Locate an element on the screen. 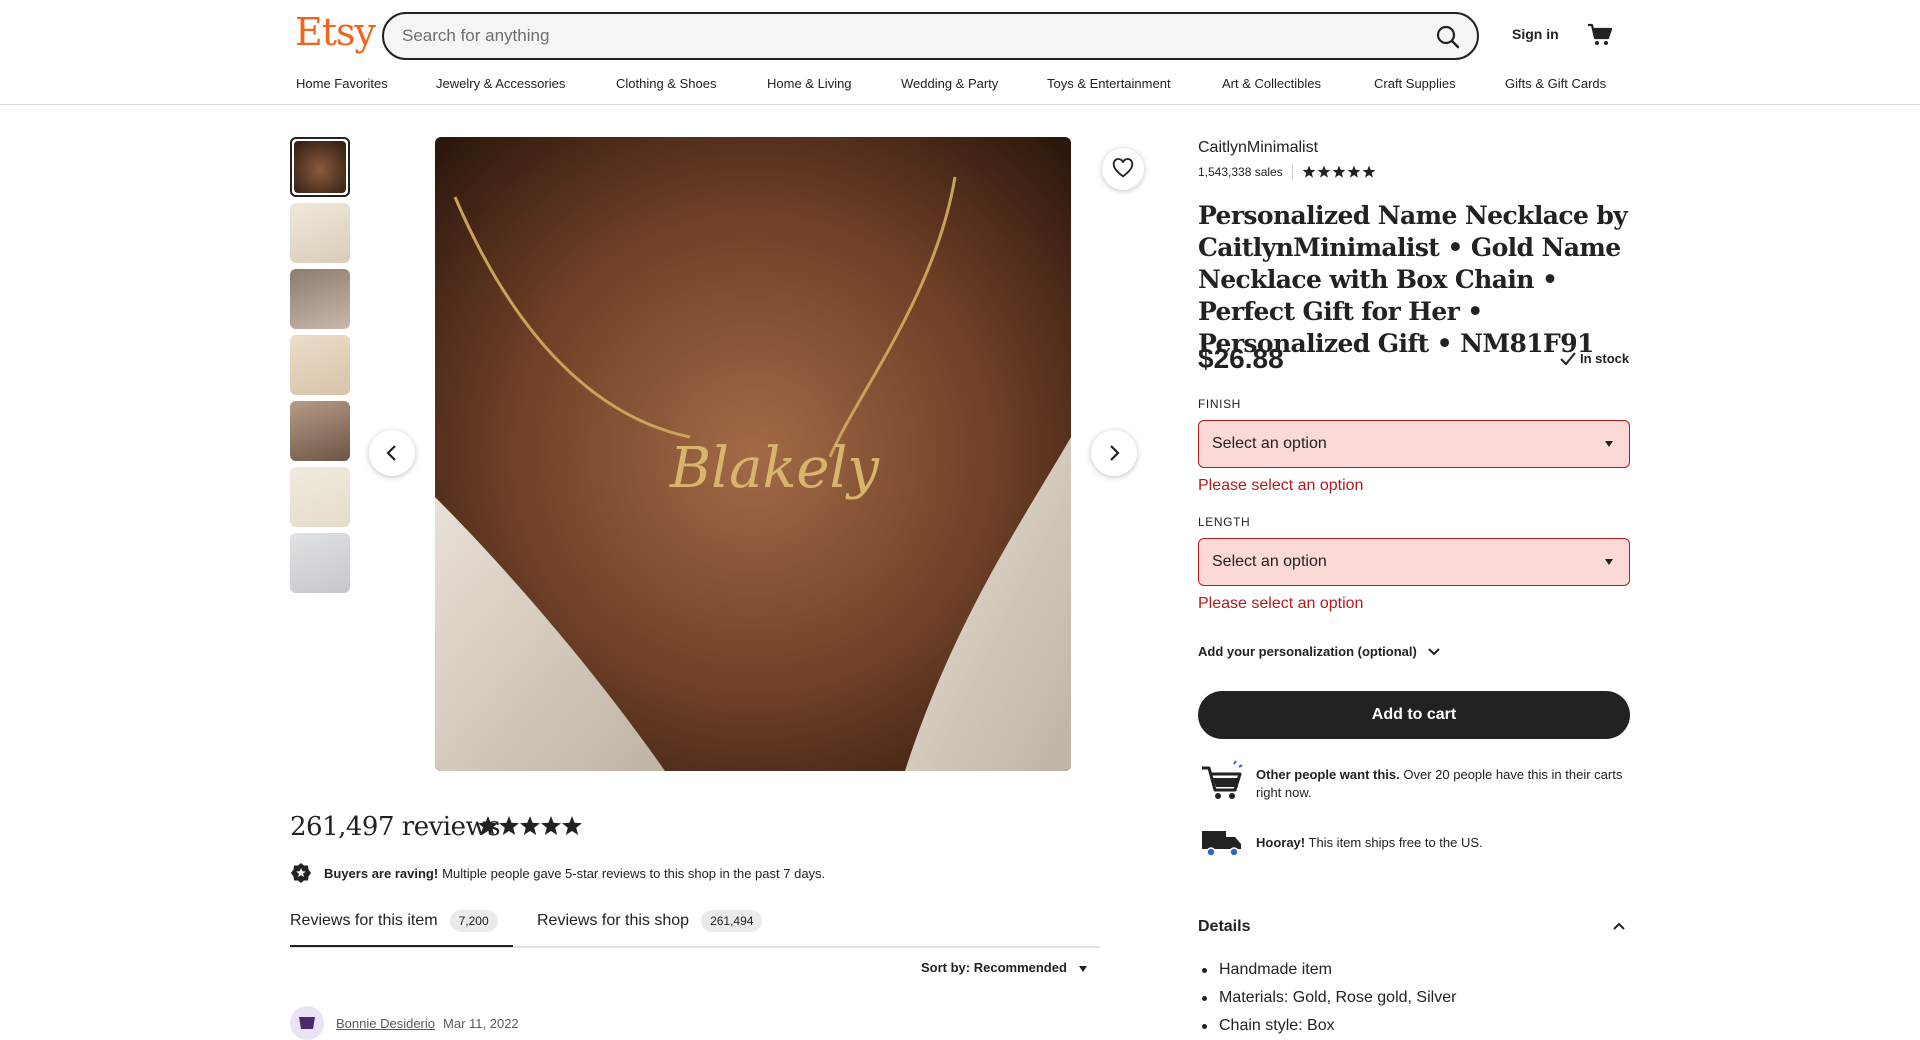 Image resolution: width=1920 pixels, height=1040 pixels. shipping-bold-text: Hooray! is located at coordinates (1281, 842).